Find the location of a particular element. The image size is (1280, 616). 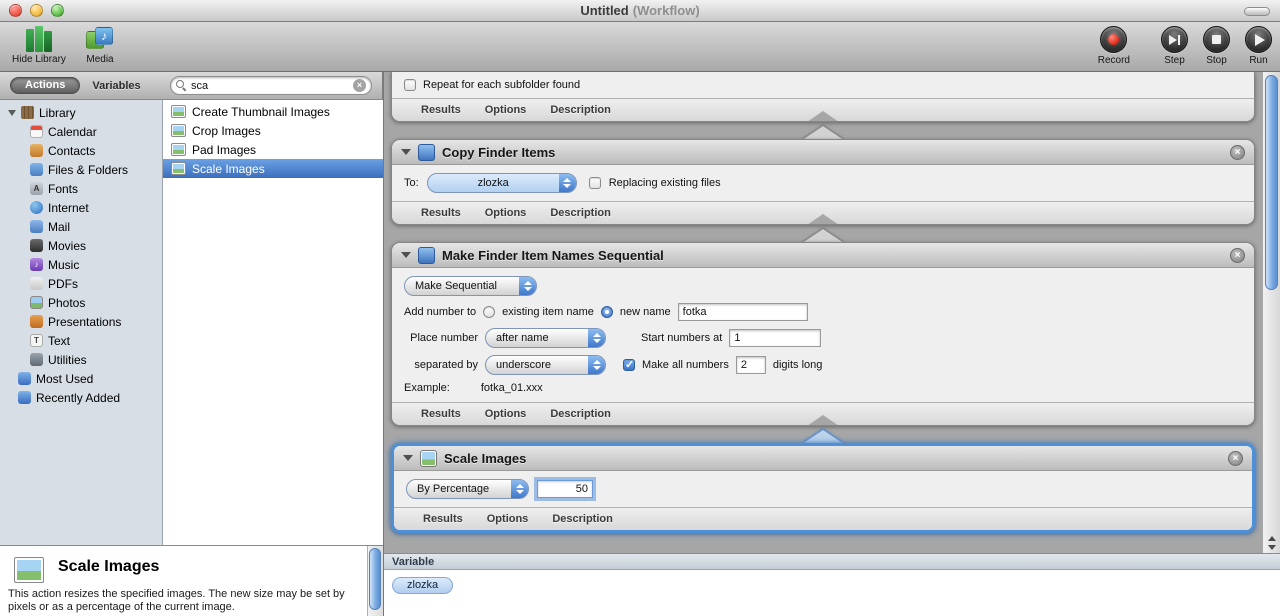

scroll-down-icon is located at coordinates (1271, 547).